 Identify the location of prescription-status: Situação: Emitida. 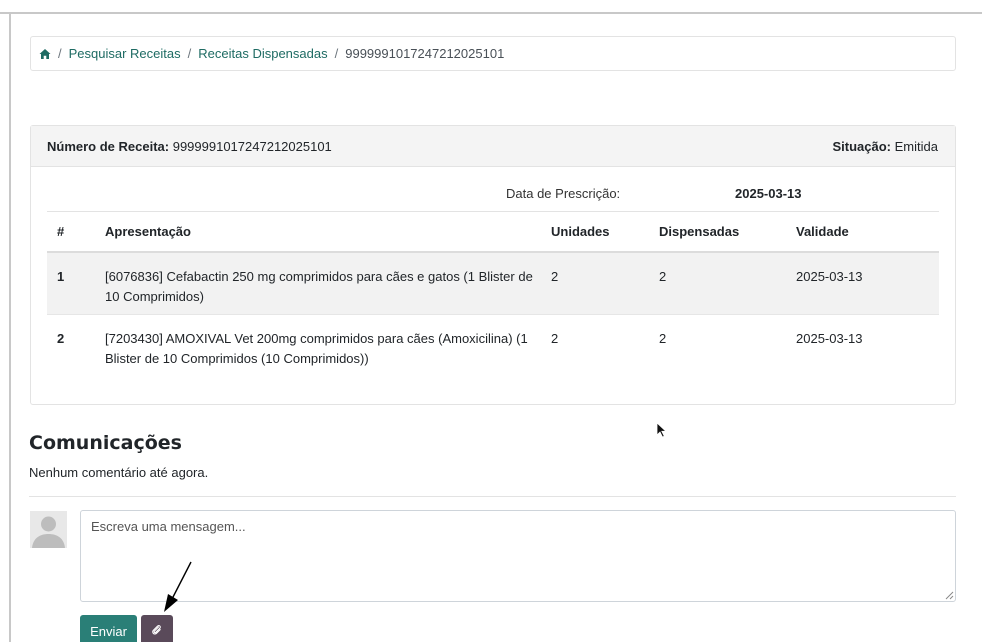
(886, 146).